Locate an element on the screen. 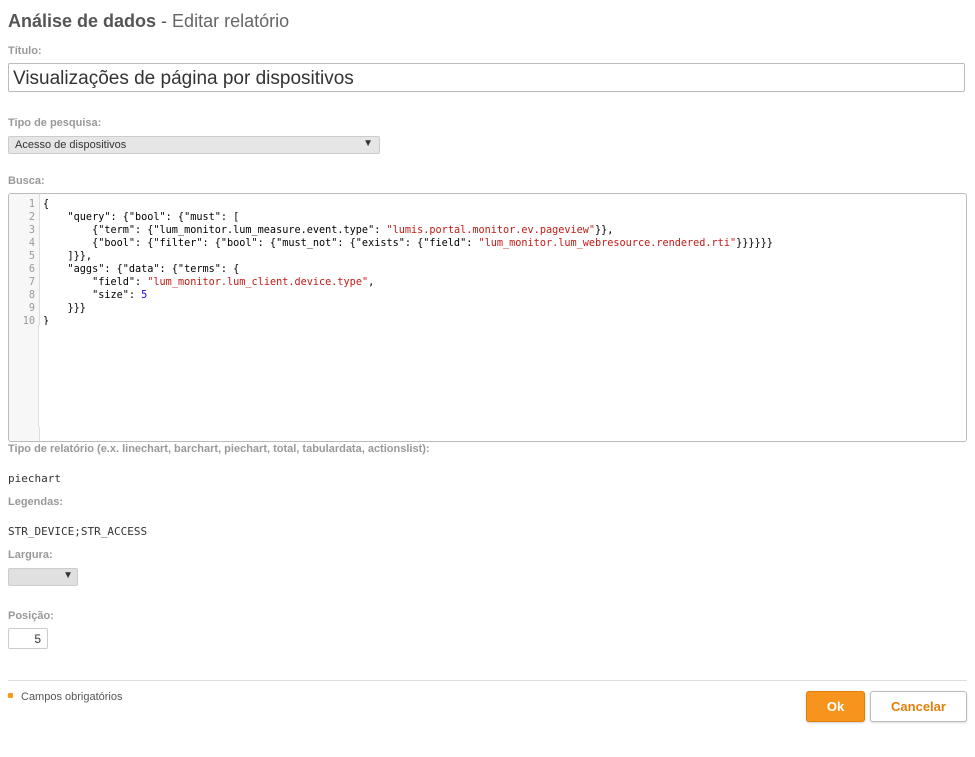 This screenshot has height=757, width=975. line-number: 6 is located at coordinates (31, 269).